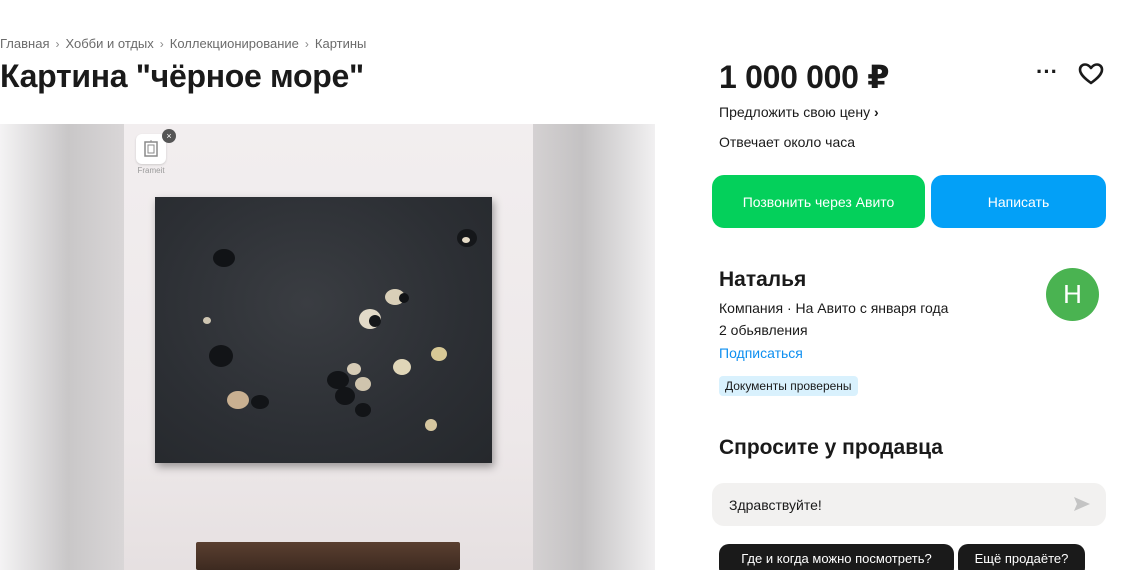 The height and width of the screenshot is (570, 1140). What do you see at coordinates (341, 43) in the screenshot?
I see `breadcrumb-item-paintings: Картины` at bounding box center [341, 43].